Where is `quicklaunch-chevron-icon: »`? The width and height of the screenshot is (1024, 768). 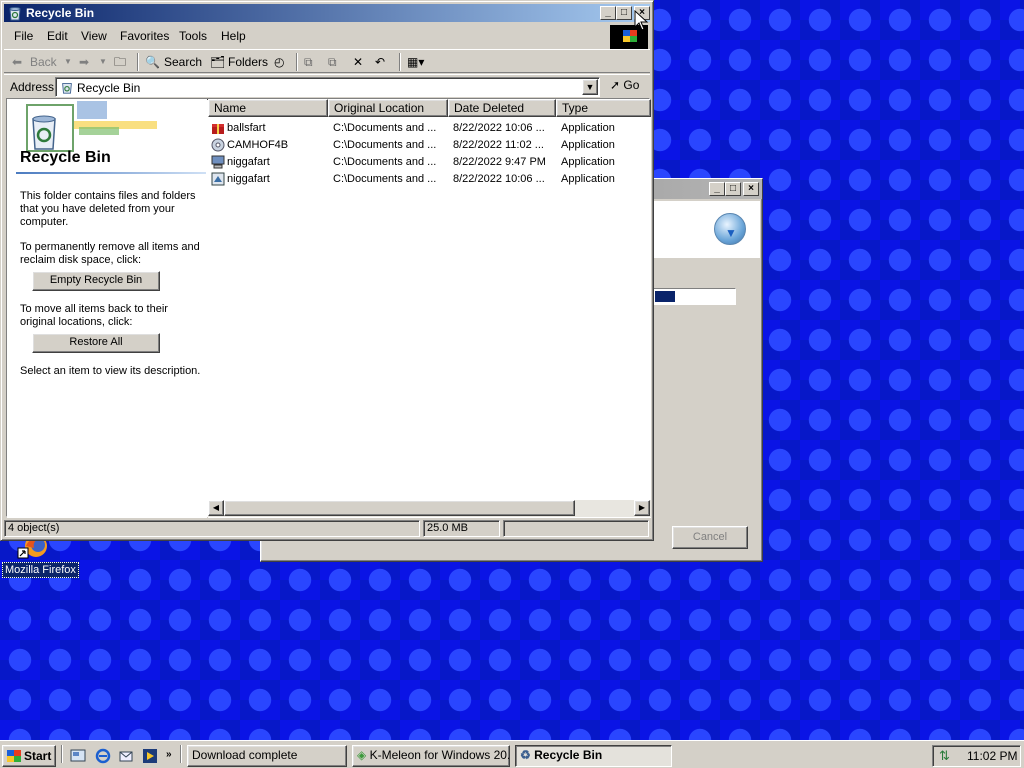
quicklaunch-chevron-icon: » is located at coordinates (169, 755).